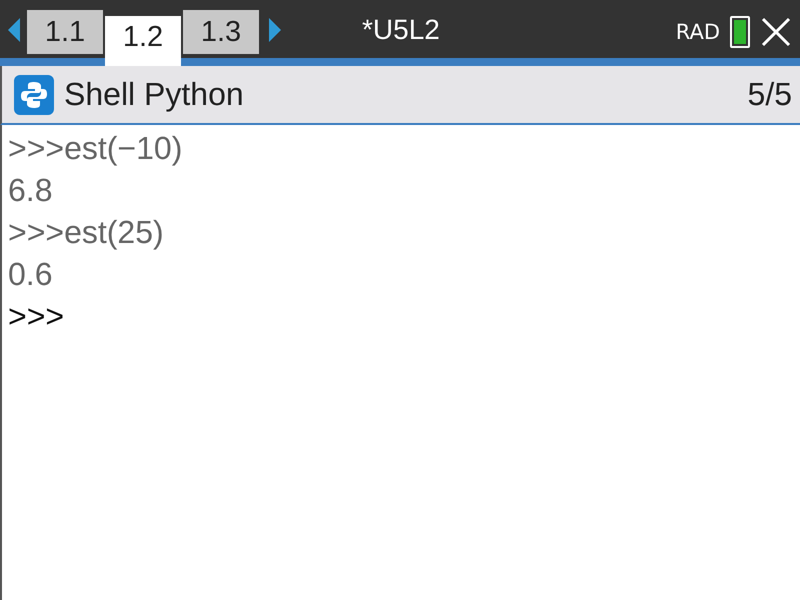  I want to click on battery-icon, so click(740, 32).